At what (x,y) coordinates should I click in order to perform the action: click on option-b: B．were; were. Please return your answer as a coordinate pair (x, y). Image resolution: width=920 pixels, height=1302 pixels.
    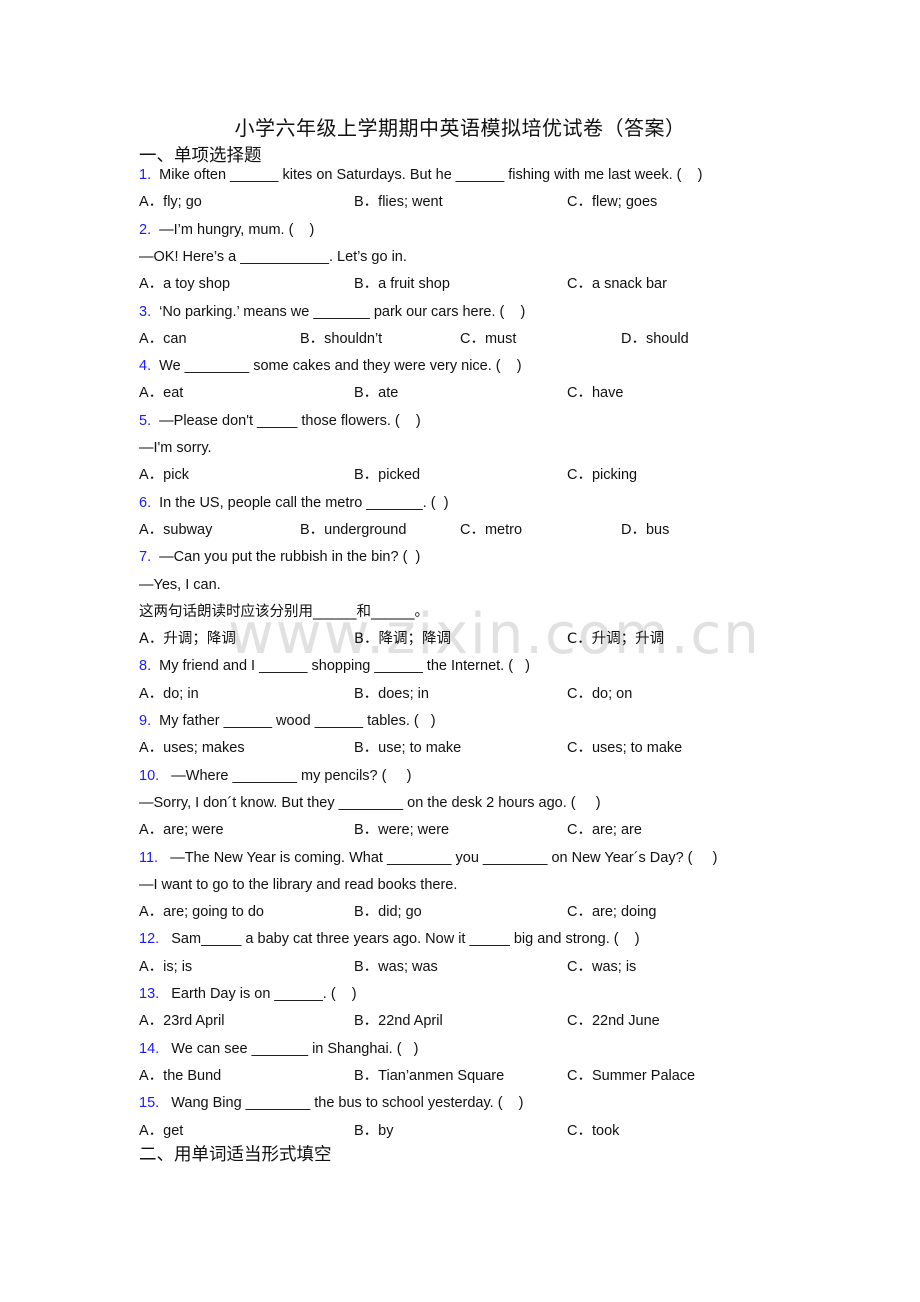
    Looking at the image, I should click on (402, 830).